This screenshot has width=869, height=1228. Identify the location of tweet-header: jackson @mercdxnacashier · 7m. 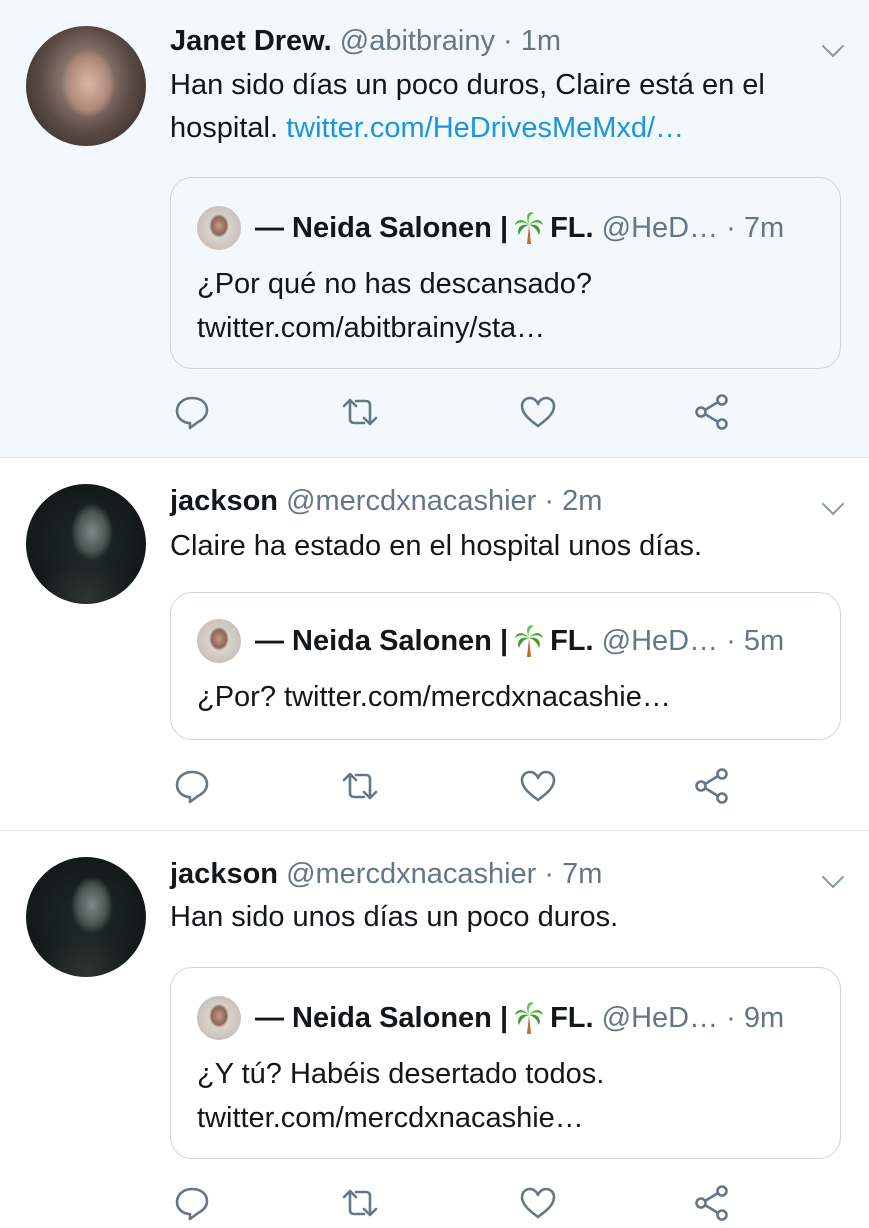
(386, 874).